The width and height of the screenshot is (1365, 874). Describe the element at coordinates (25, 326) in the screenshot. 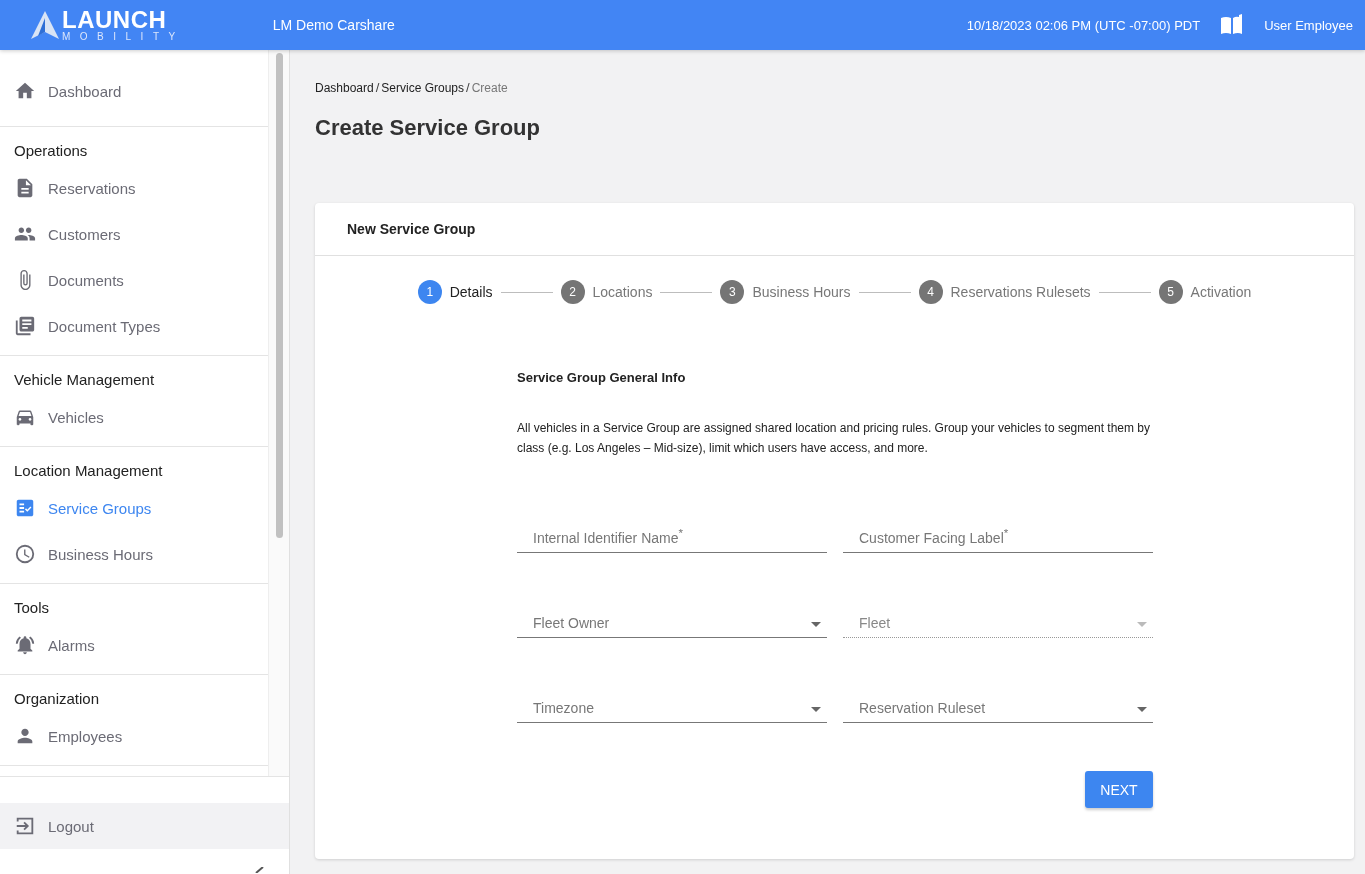

I see `stacked-documents-icon` at that location.